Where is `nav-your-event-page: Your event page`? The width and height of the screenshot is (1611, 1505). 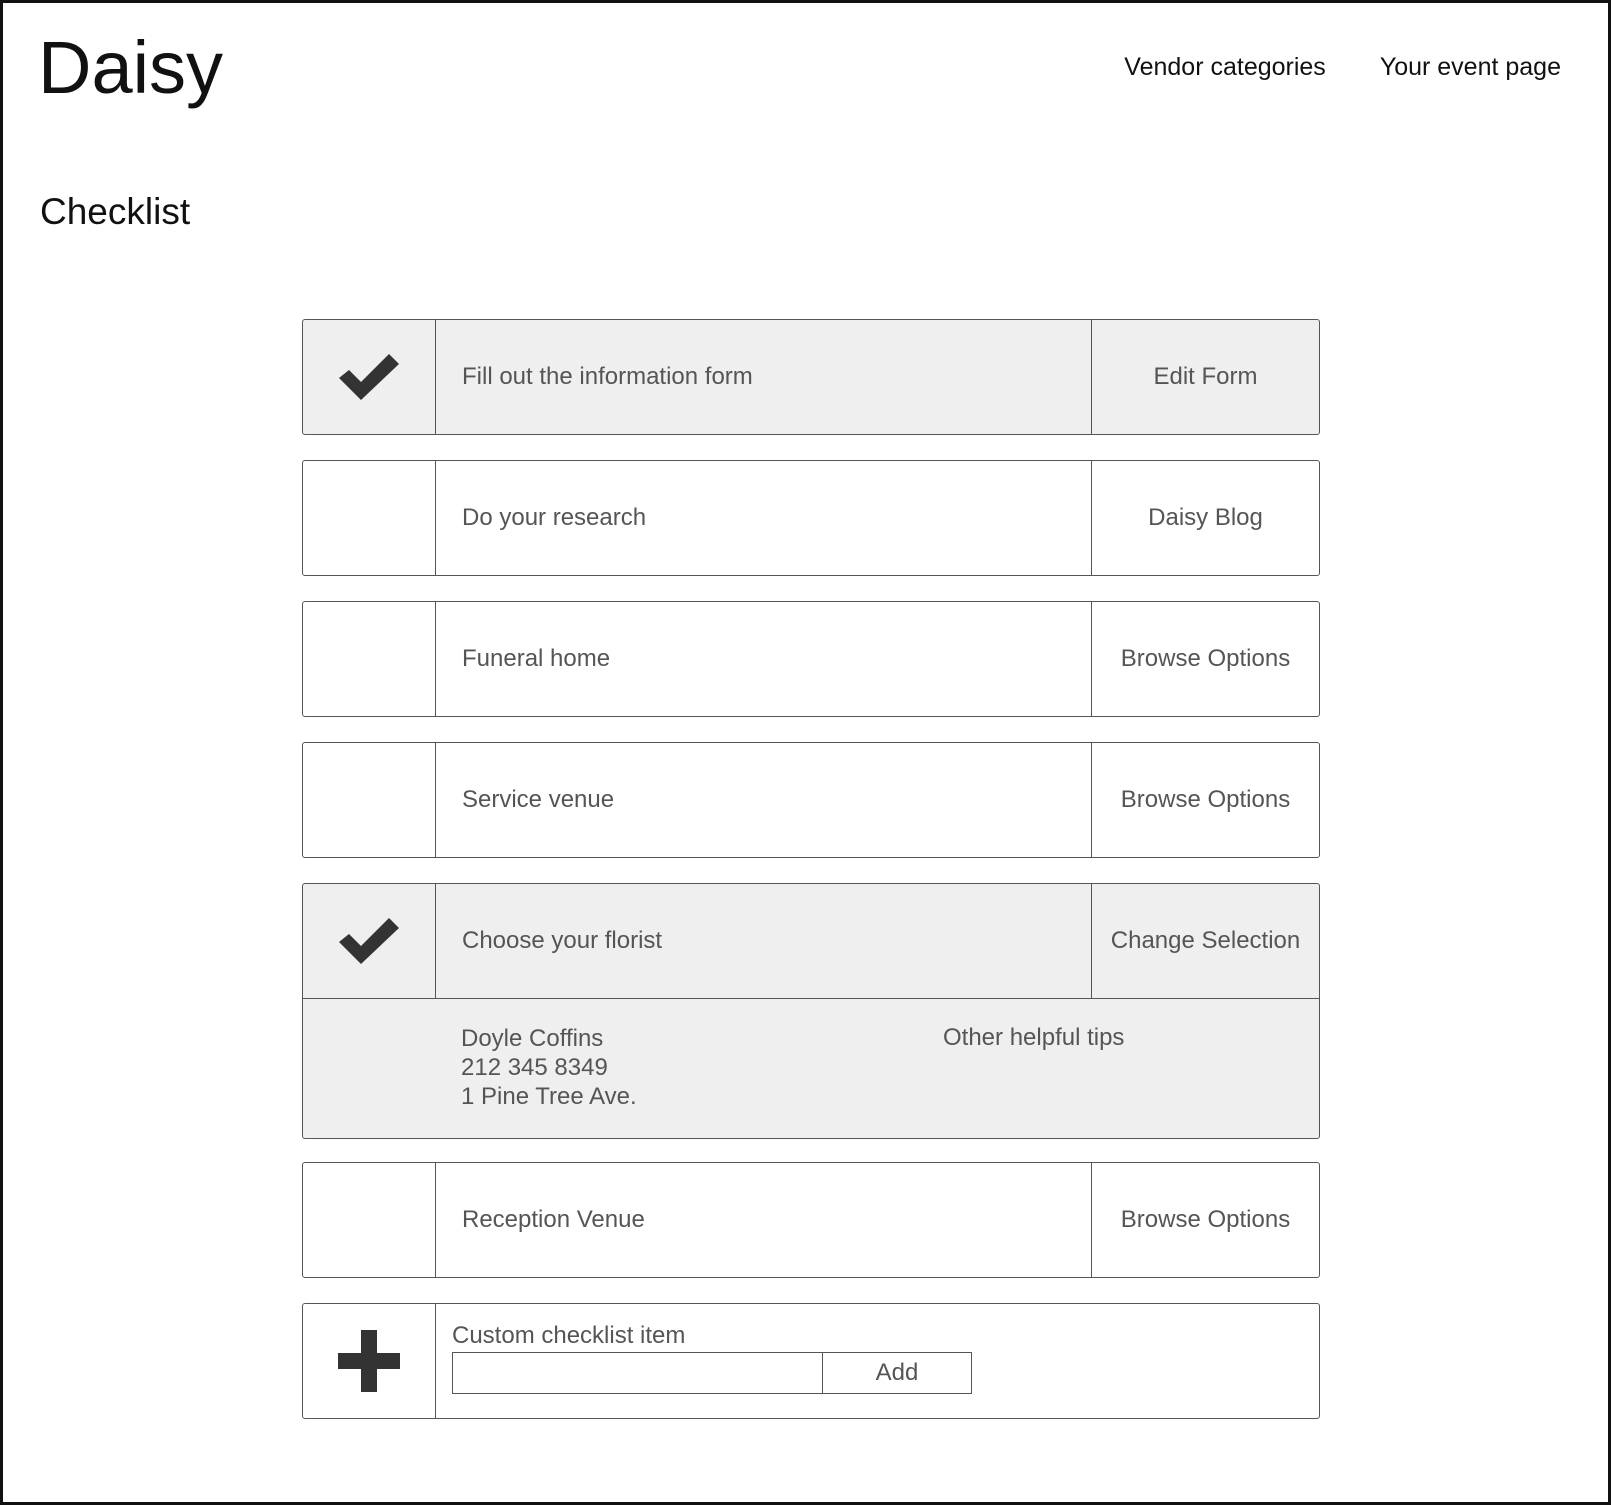 nav-your-event-page: Your event page is located at coordinates (1470, 67).